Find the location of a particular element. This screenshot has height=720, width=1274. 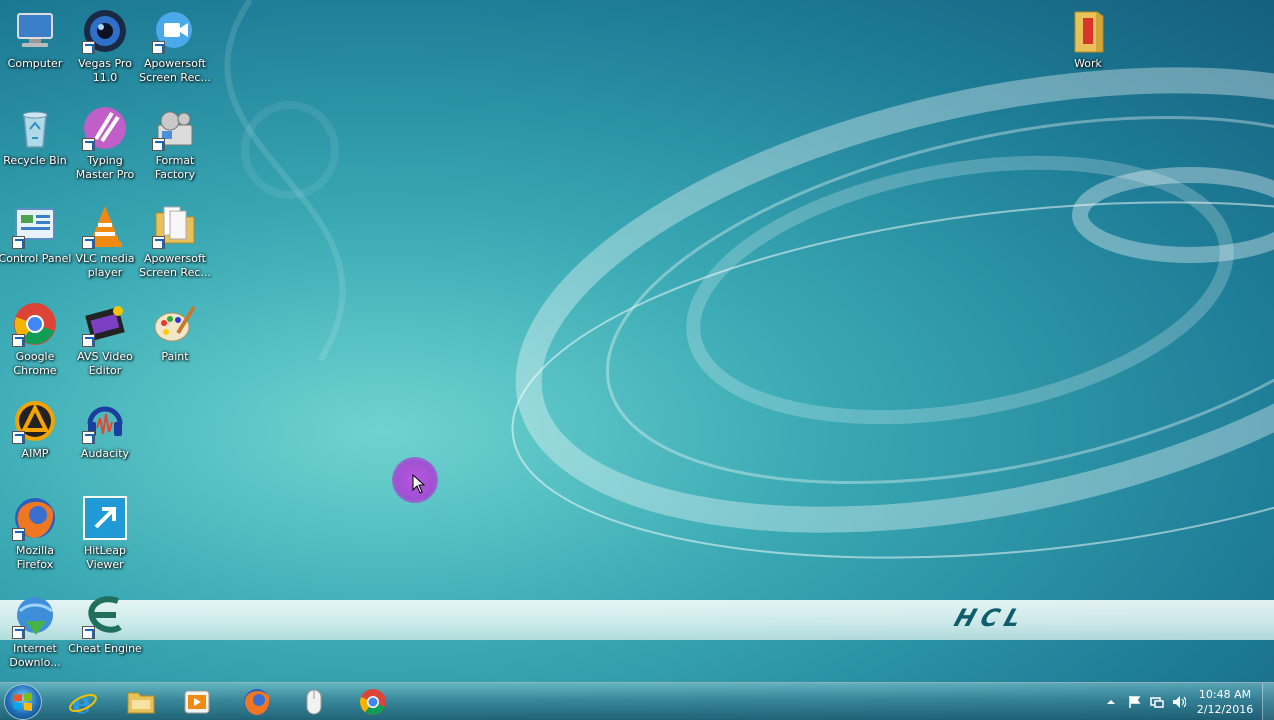

desktop-icon-format-factory: Format Factory is located at coordinates (175, 146).